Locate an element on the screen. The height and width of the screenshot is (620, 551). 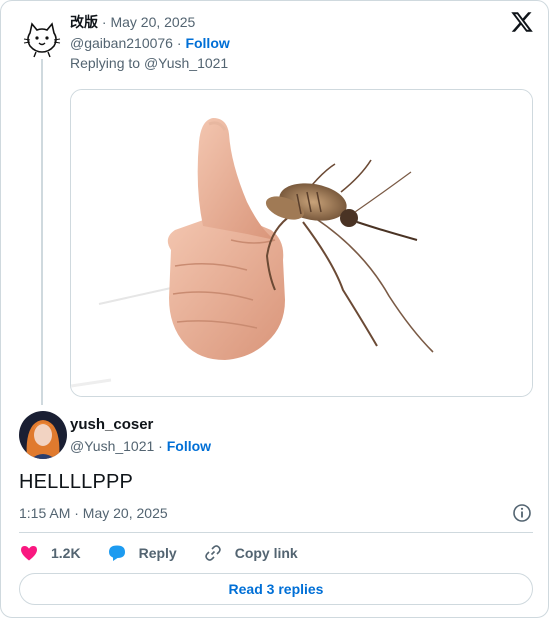
parent-handle-row: @gaiban210076 · Follow is located at coordinates (150, 44).